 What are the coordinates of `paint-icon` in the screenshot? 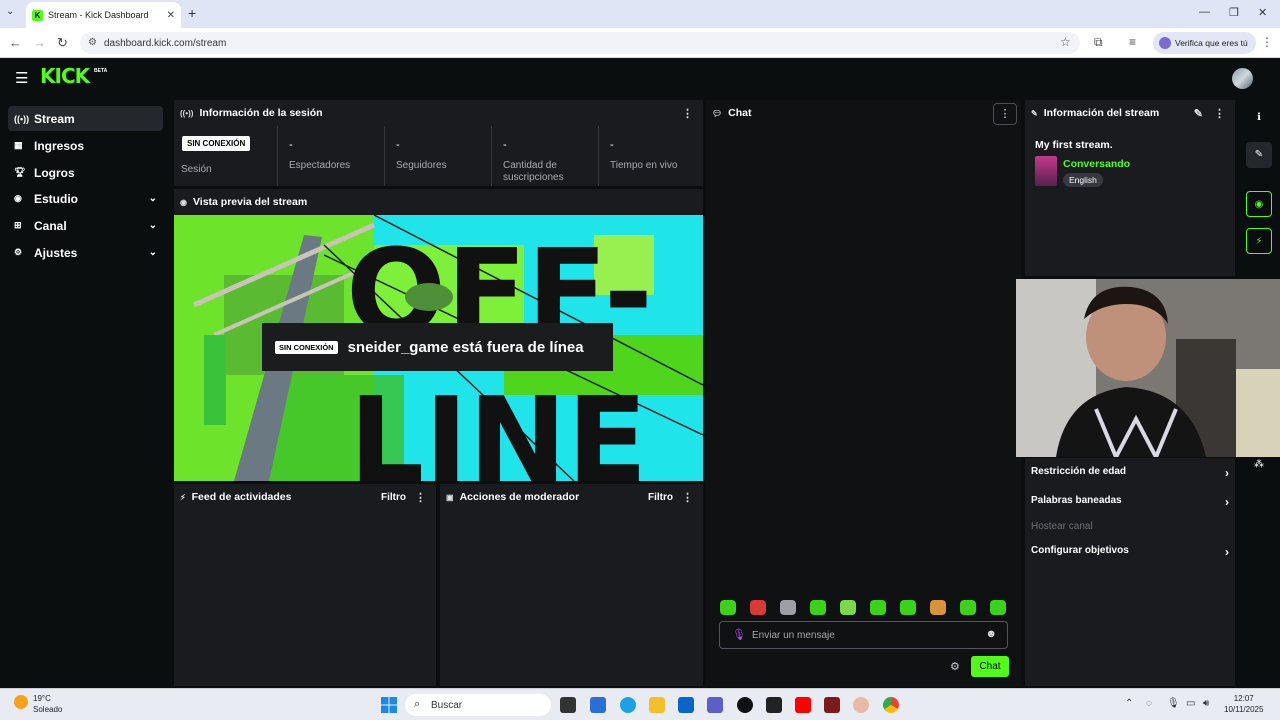 It's located at (861, 705).